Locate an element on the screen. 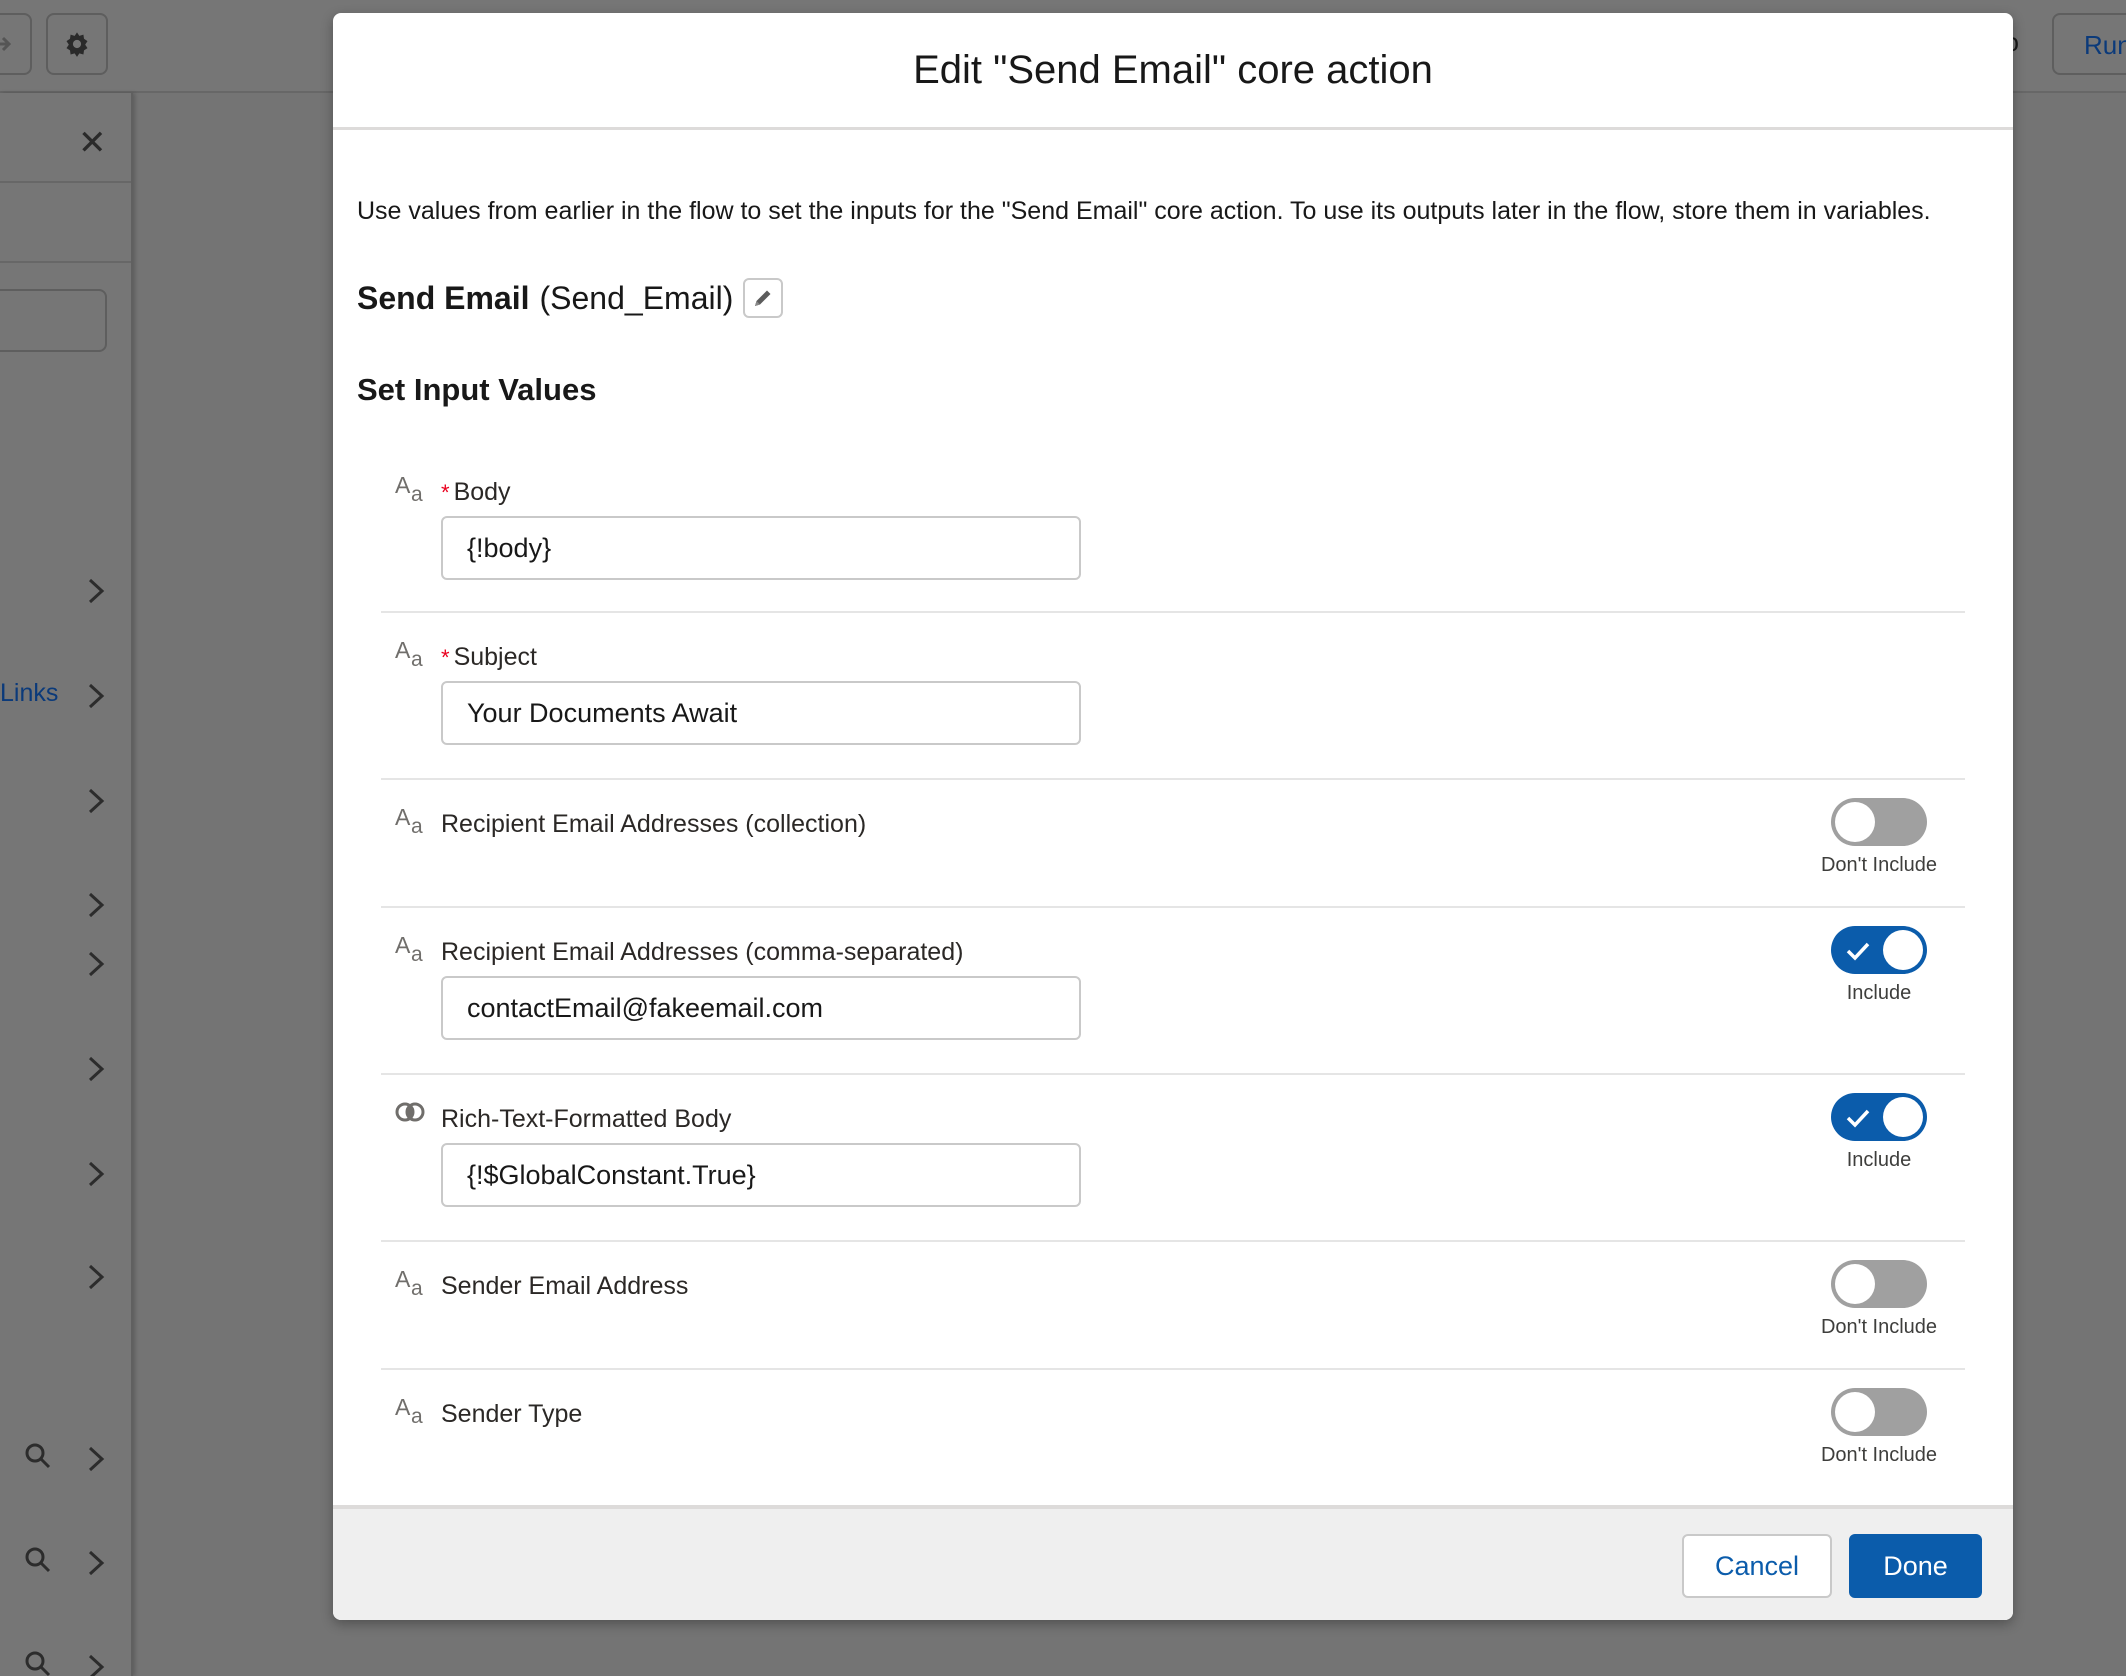  include-toggle-rich-text: Include is located at coordinates (1879, 1132).